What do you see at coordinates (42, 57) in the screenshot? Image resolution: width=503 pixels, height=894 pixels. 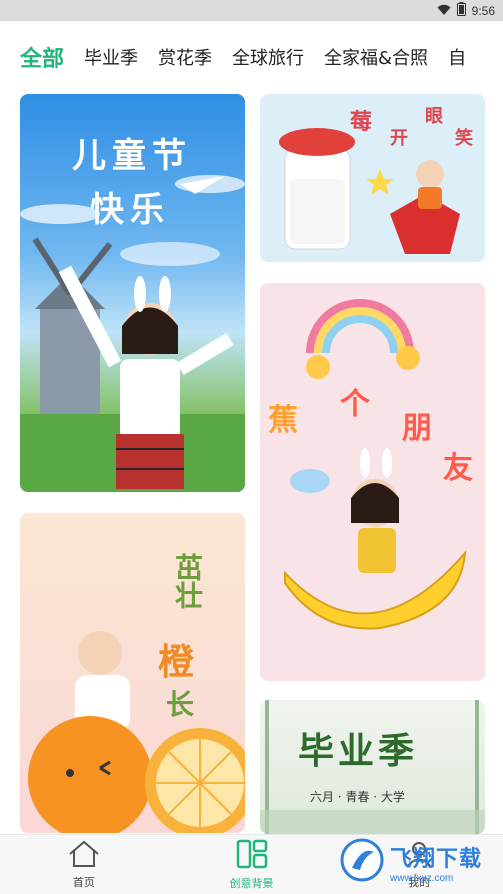 I see `tab-all: 全部` at bounding box center [42, 57].